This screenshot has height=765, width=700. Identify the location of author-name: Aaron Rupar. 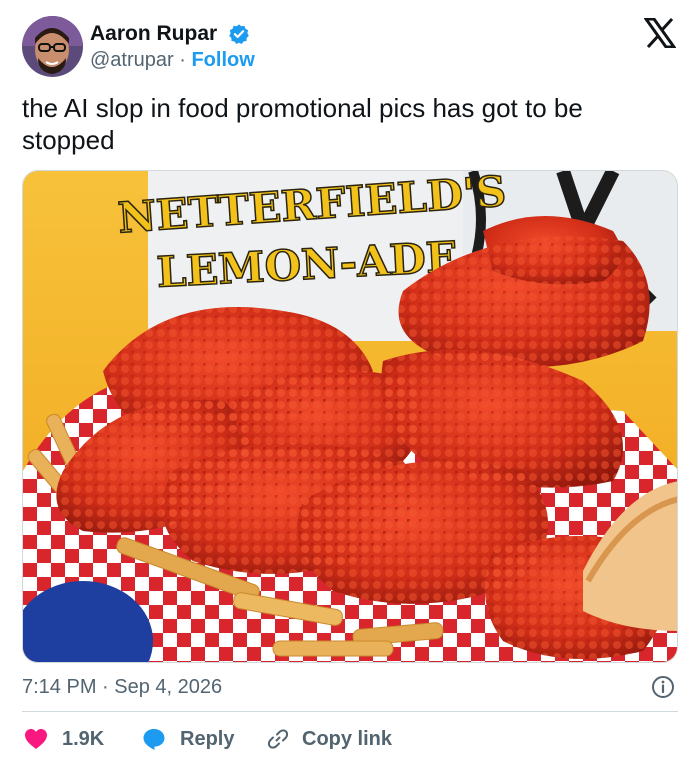
(153, 34).